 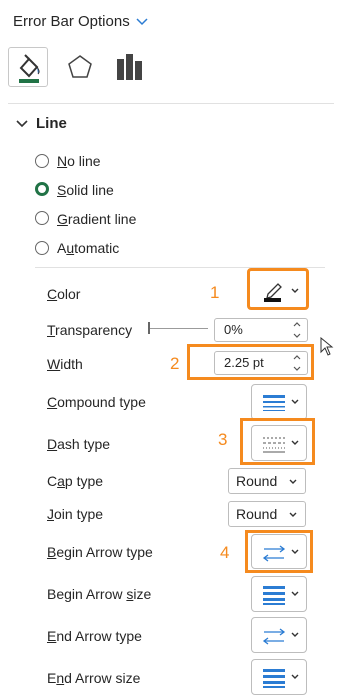 I want to click on width-value: 2.25 pt, so click(x=244, y=362).